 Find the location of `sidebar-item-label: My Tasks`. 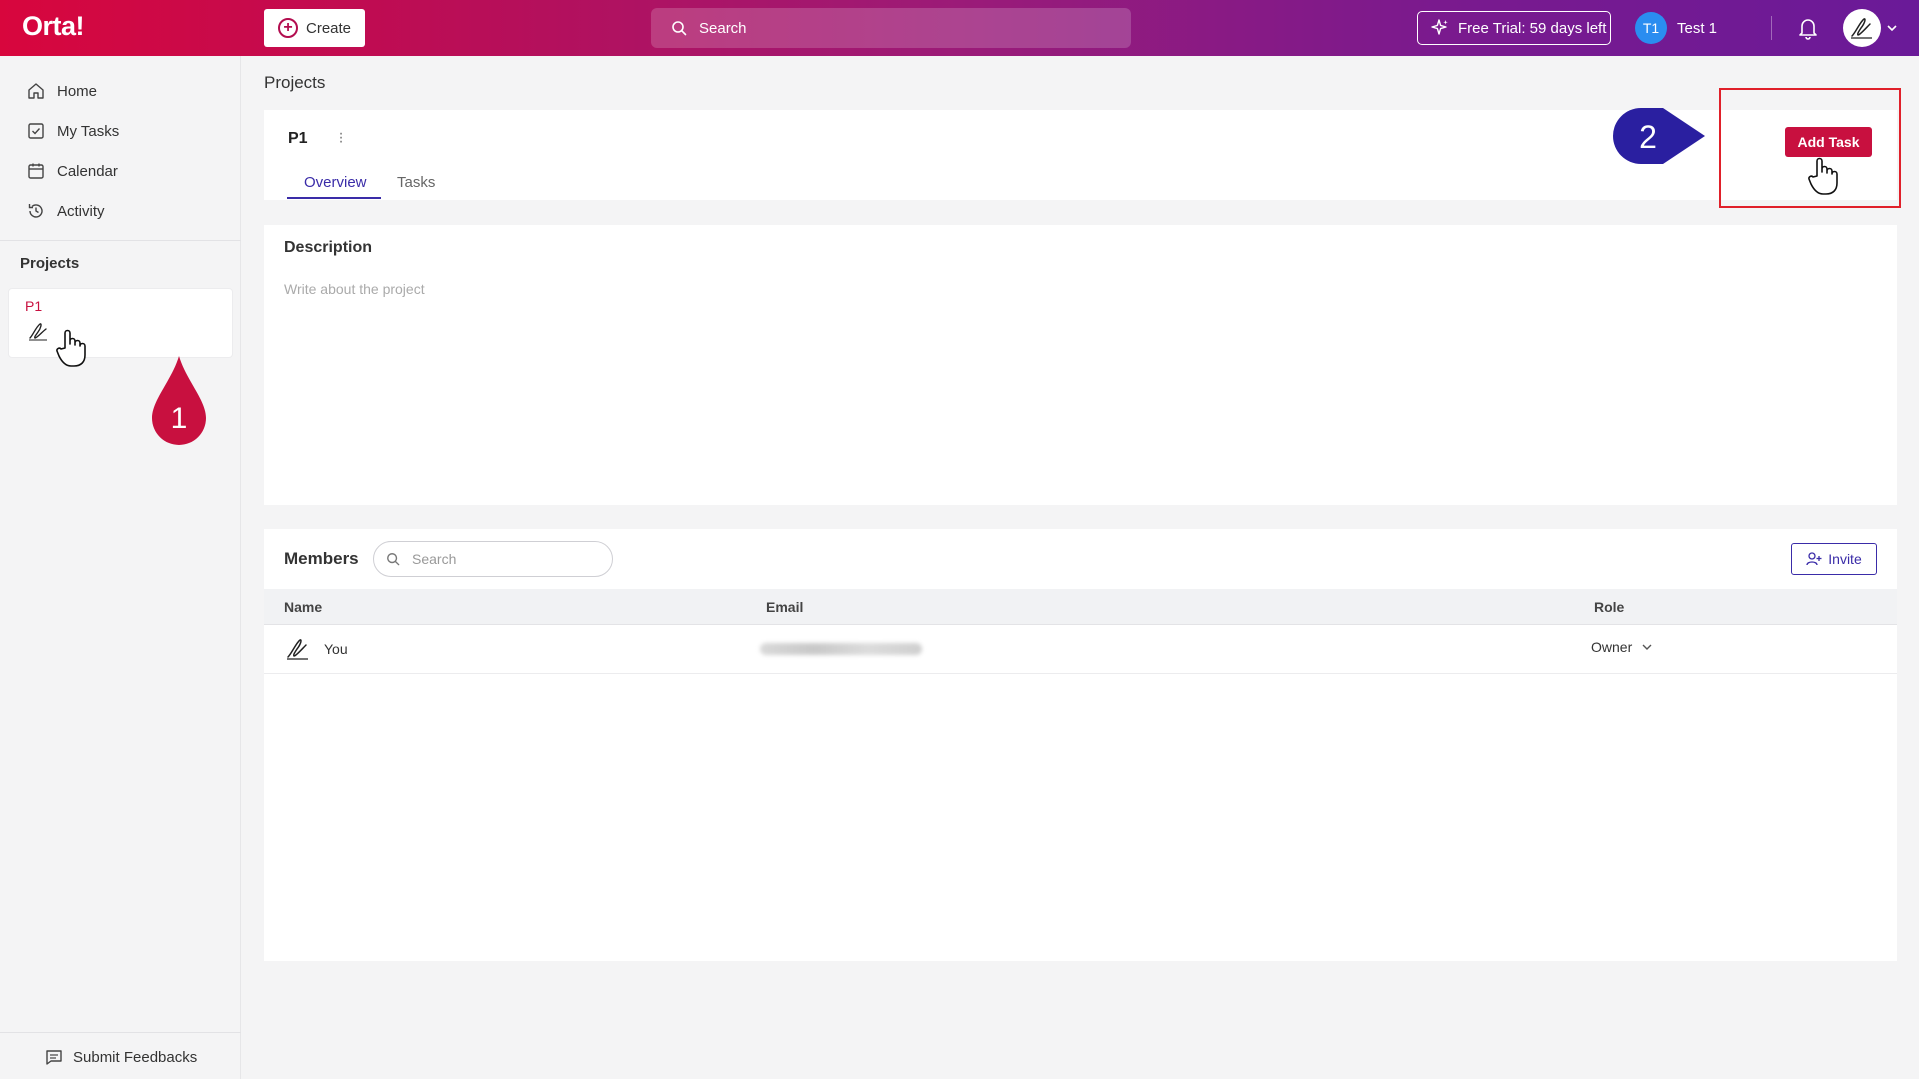

sidebar-item-label: My Tasks is located at coordinates (88, 131).